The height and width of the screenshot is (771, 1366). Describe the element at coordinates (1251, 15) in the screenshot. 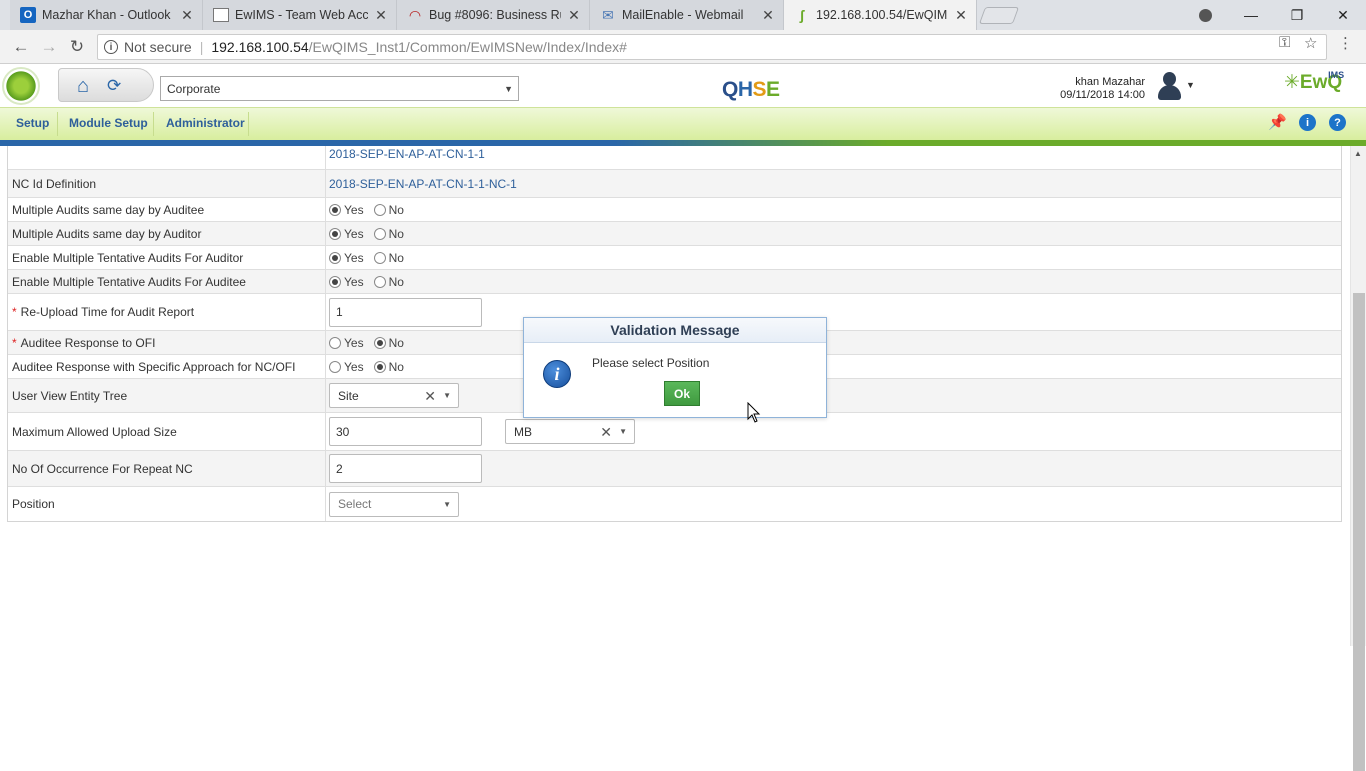

I see `minimize-button: —` at that location.